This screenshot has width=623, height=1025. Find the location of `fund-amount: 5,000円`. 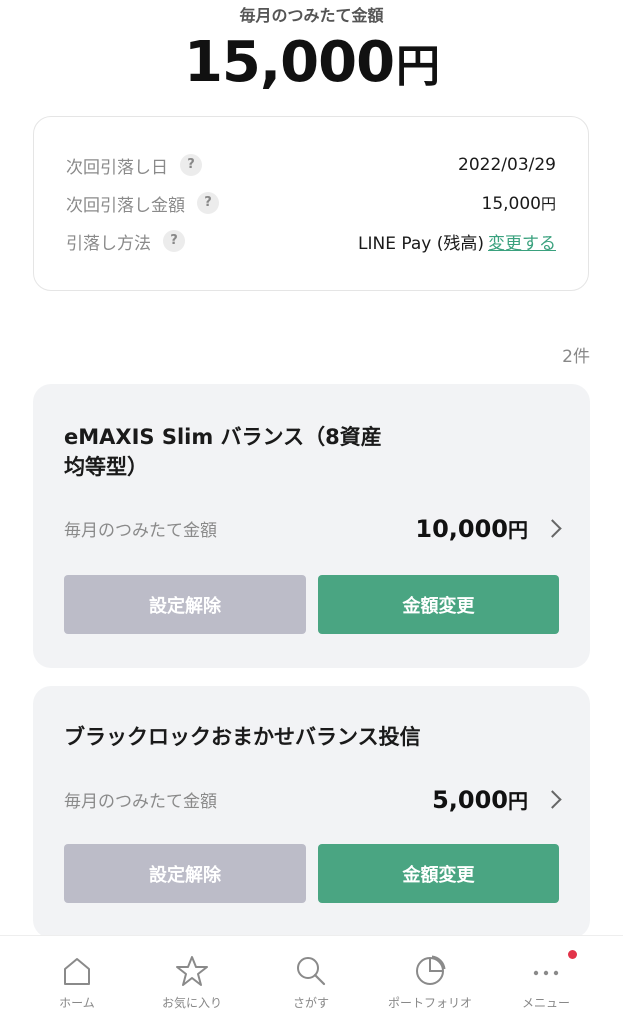

fund-amount: 5,000円 is located at coordinates (480, 799).